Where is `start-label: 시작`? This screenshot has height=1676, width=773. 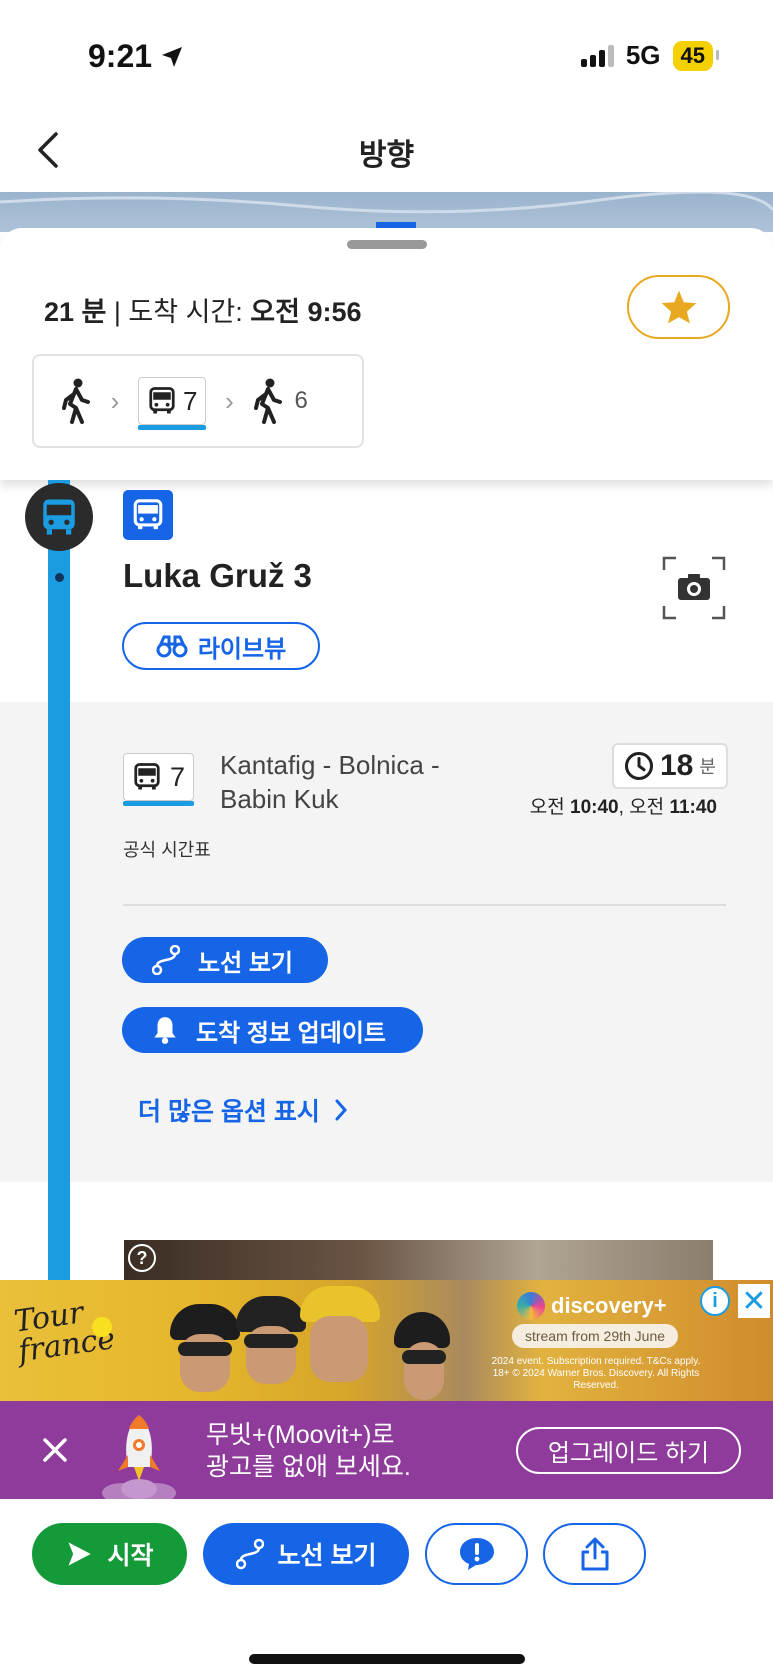
start-label: 시작 is located at coordinates (130, 1556).